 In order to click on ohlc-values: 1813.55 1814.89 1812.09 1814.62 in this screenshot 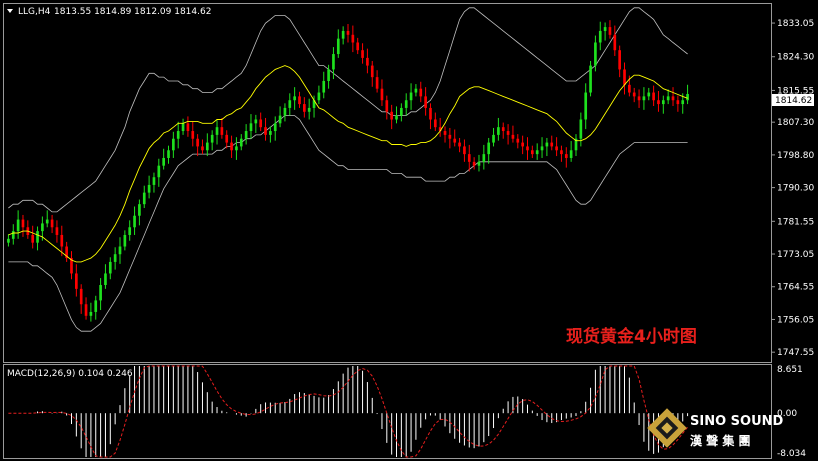, I will do `click(132, 12)`.